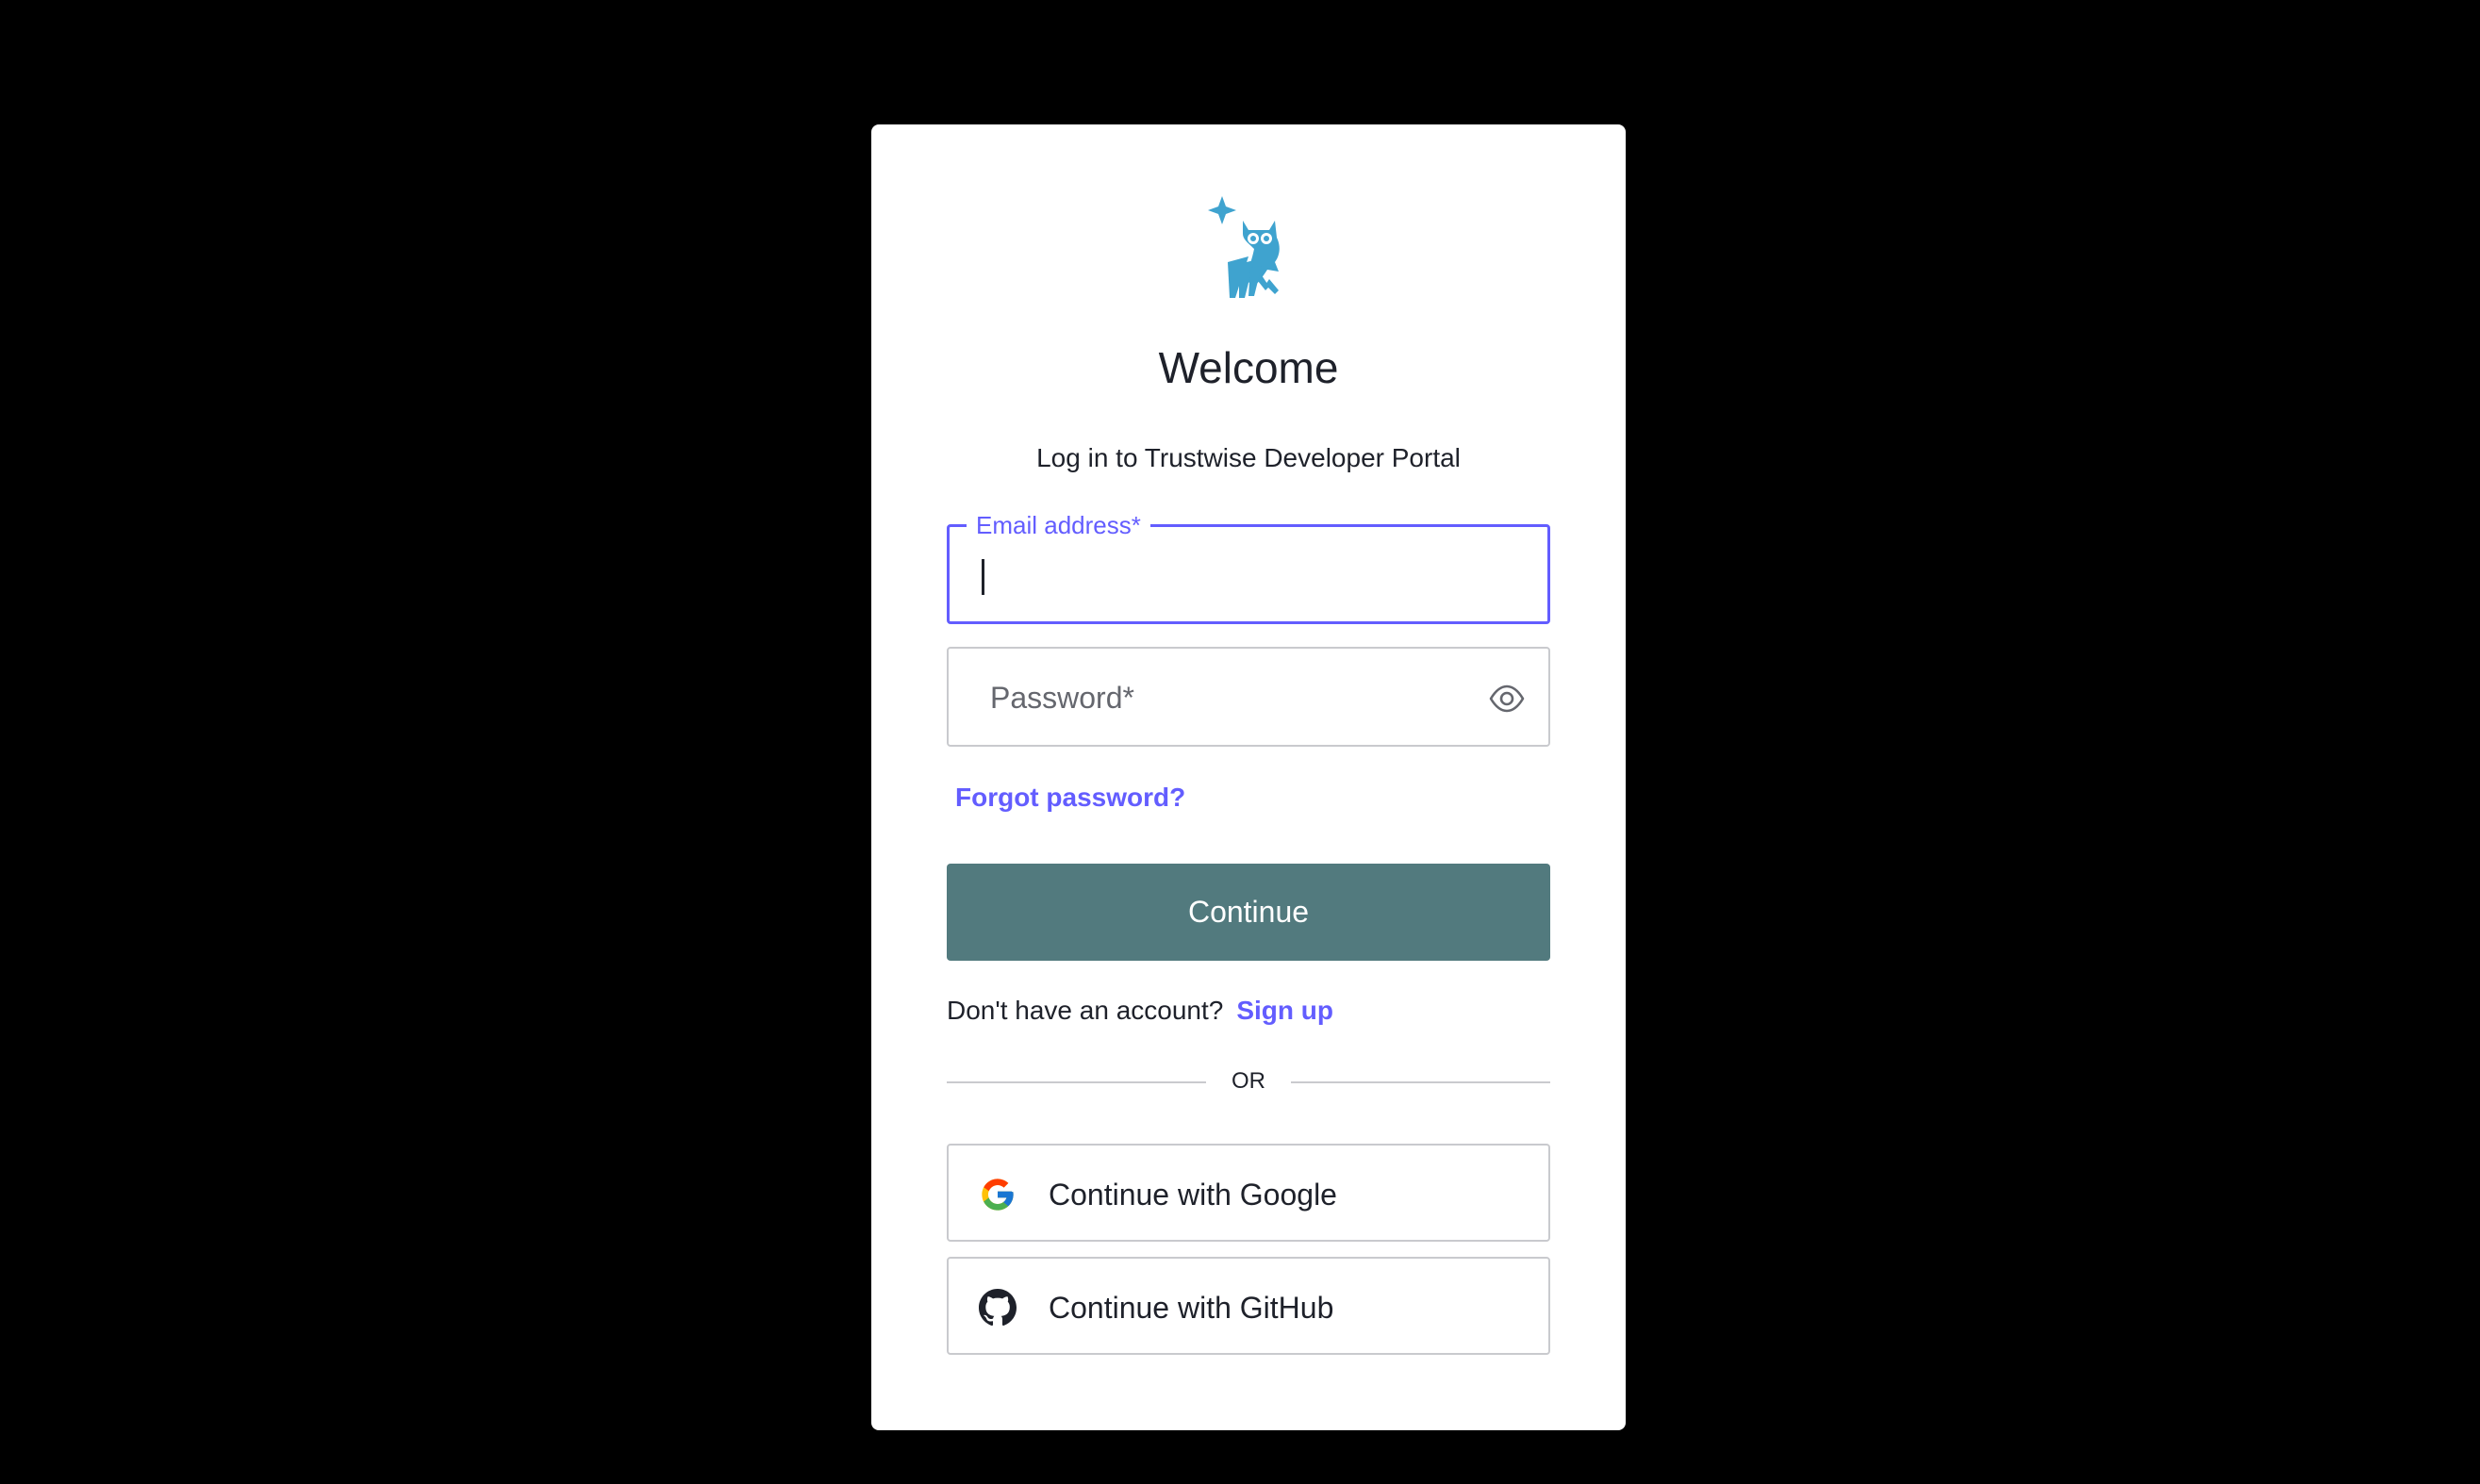 The width and height of the screenshot is (2480, 1484). What do you see at coordinates (1284, 1011) in the screenshot?
I see `signup-link: Sign up` at bounding box center [1284, 1011].